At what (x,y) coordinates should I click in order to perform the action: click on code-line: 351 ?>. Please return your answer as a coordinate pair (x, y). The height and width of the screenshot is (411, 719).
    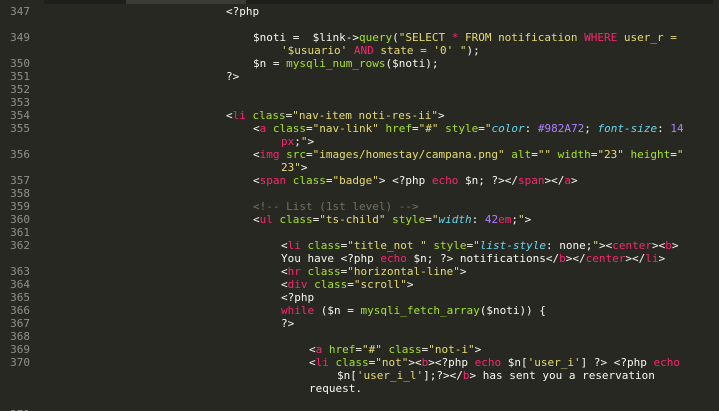
    Looking at the image, I should click on (359, 76).